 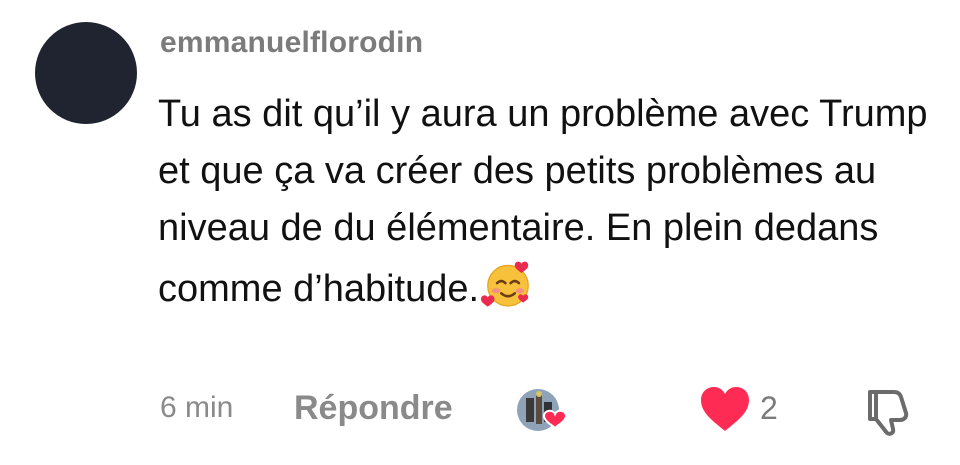 I want to click on smiling-face-with-hearts-icon, so click(x=505, y=284).